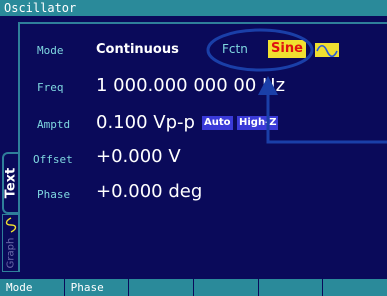  Describe the element at coordinates (54, 124) in the screenshot. I see `amptd-label: Amptd` at that location.